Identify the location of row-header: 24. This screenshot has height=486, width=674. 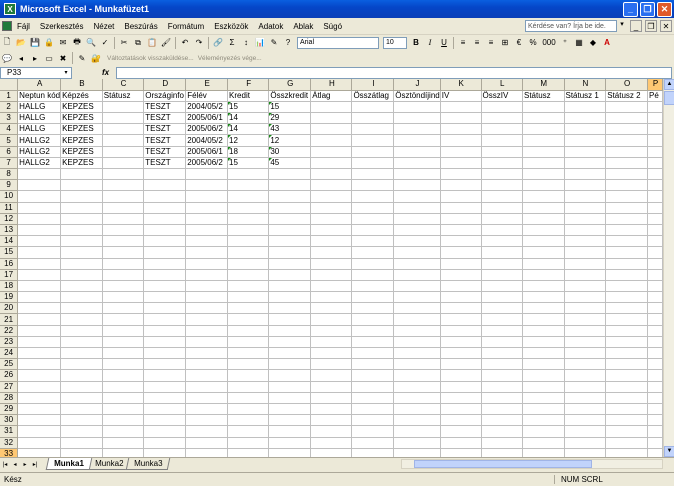
(9, 353).